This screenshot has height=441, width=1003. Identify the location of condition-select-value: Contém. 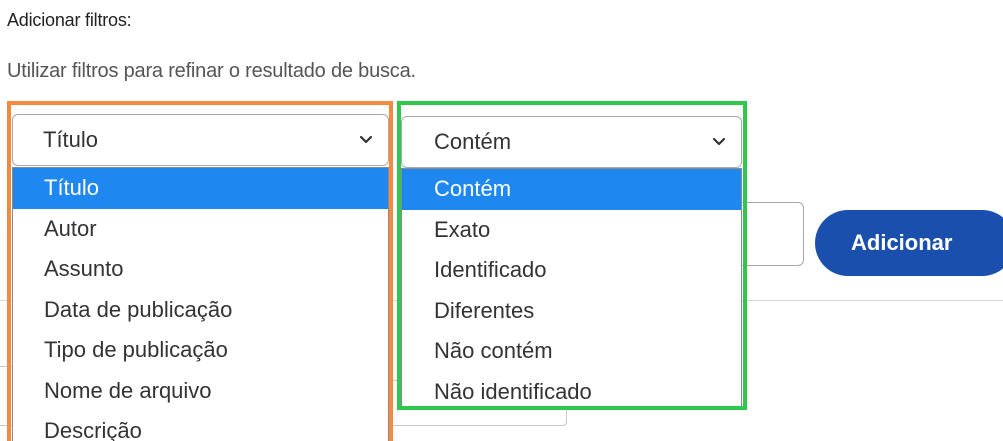
(473, 141).